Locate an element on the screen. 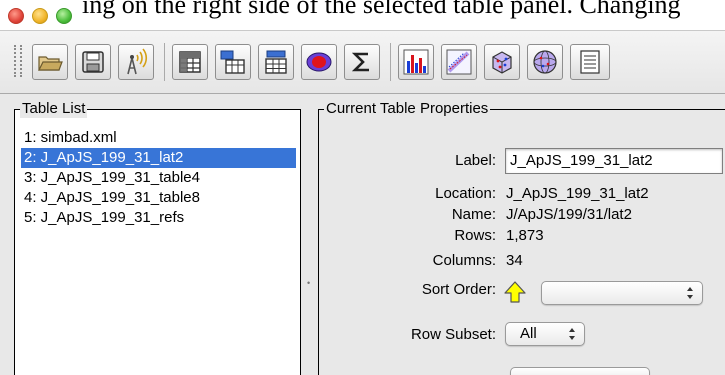 The height and width of the screenshot is (375, 725). next-property-field is located at coordinates (580, 371).